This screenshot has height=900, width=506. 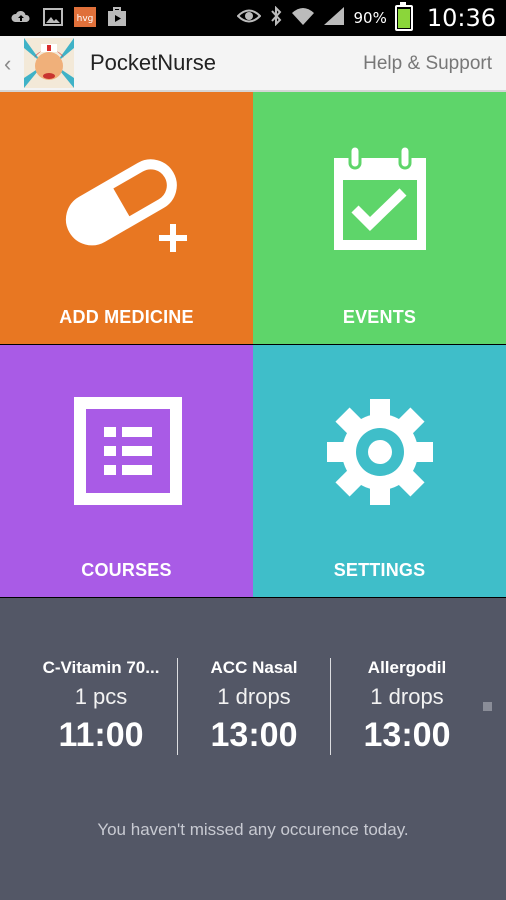 What do you see at coordinates (380, 452) in the screenshot?
I see `gear-icon` at bounding box center [380, 452].